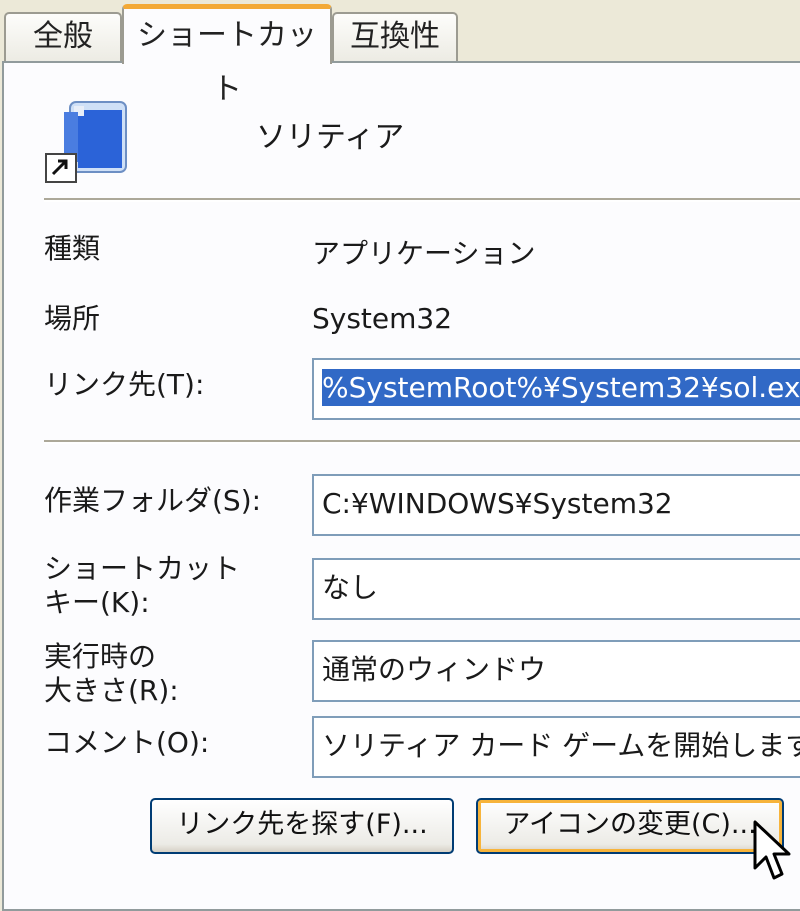 This screenshot has width=800, height=911. Describe the element at coordinates (561, 387) in the screenshot. I see `target-value: %SystemRoot%¥System32¥sol.exe` at that location.